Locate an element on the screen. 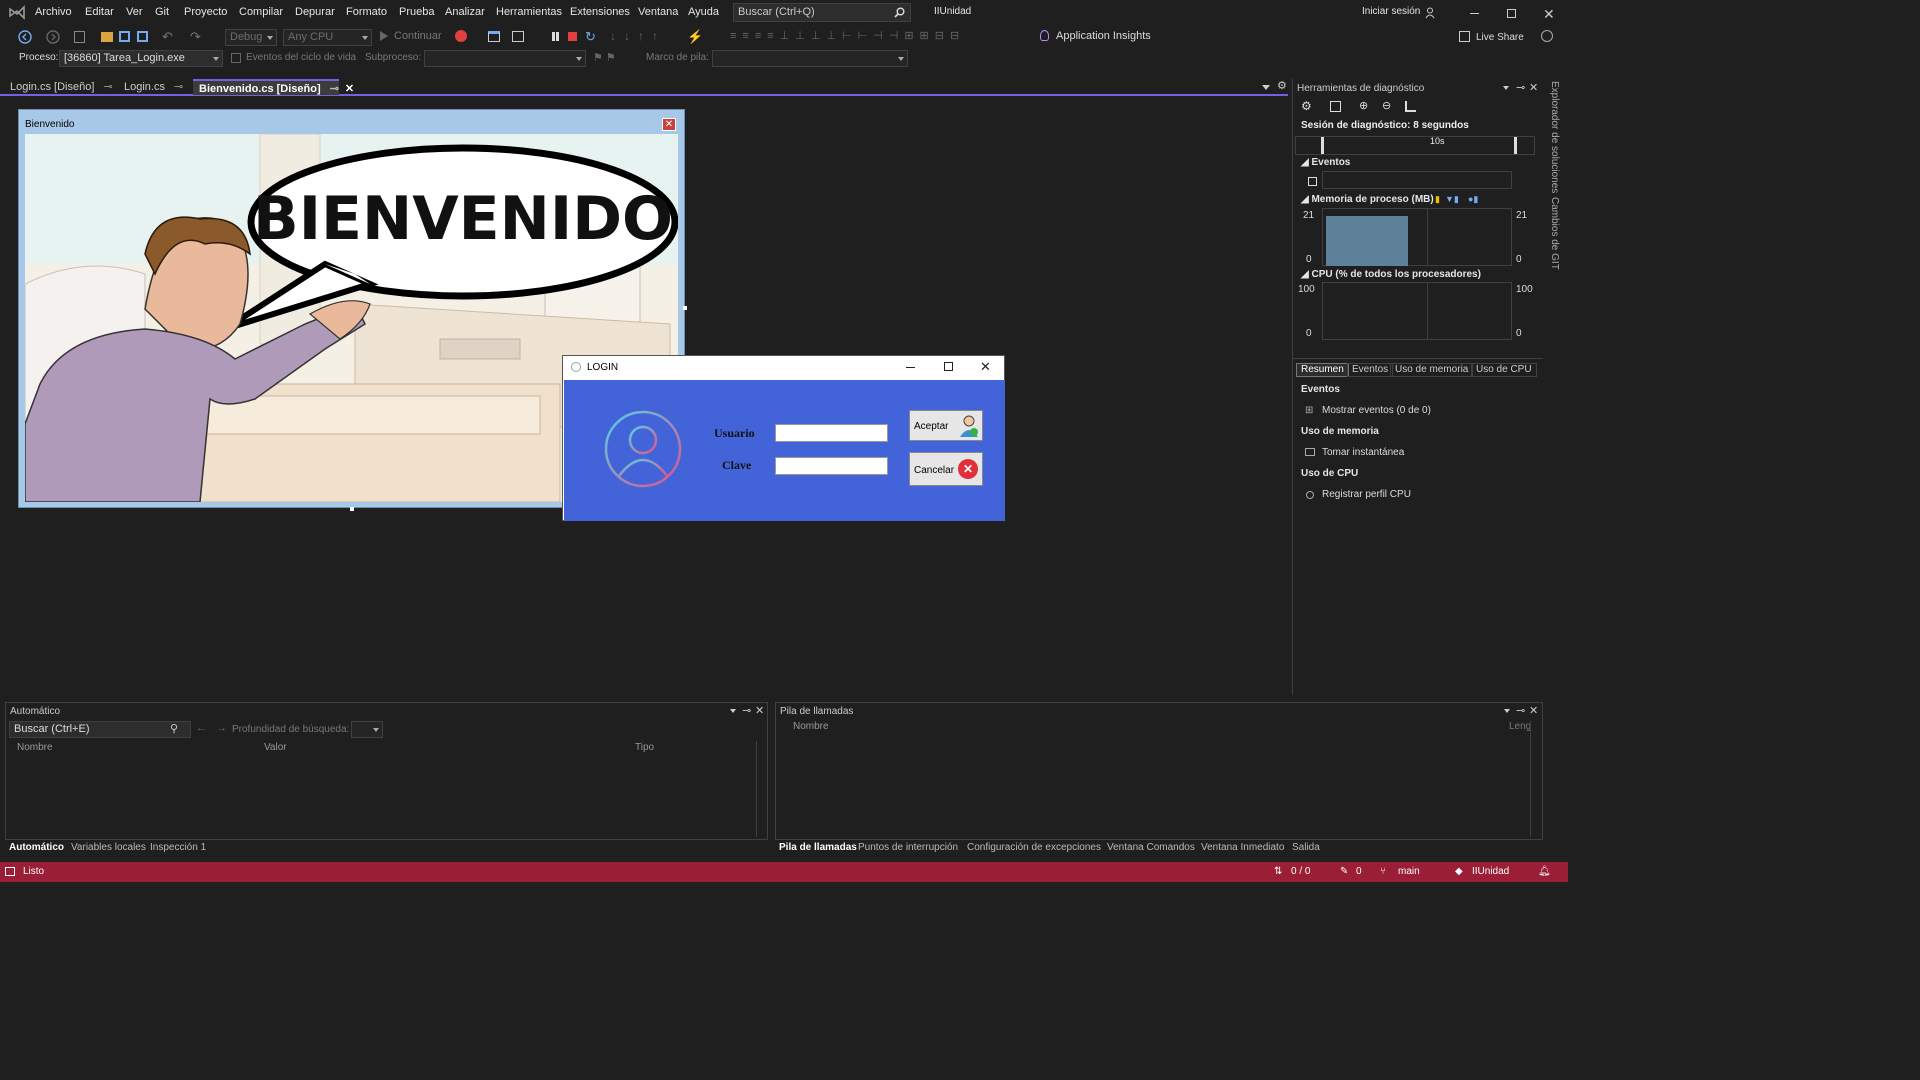  close-tab-icon: ✕ is located at coordinates (349, 89).